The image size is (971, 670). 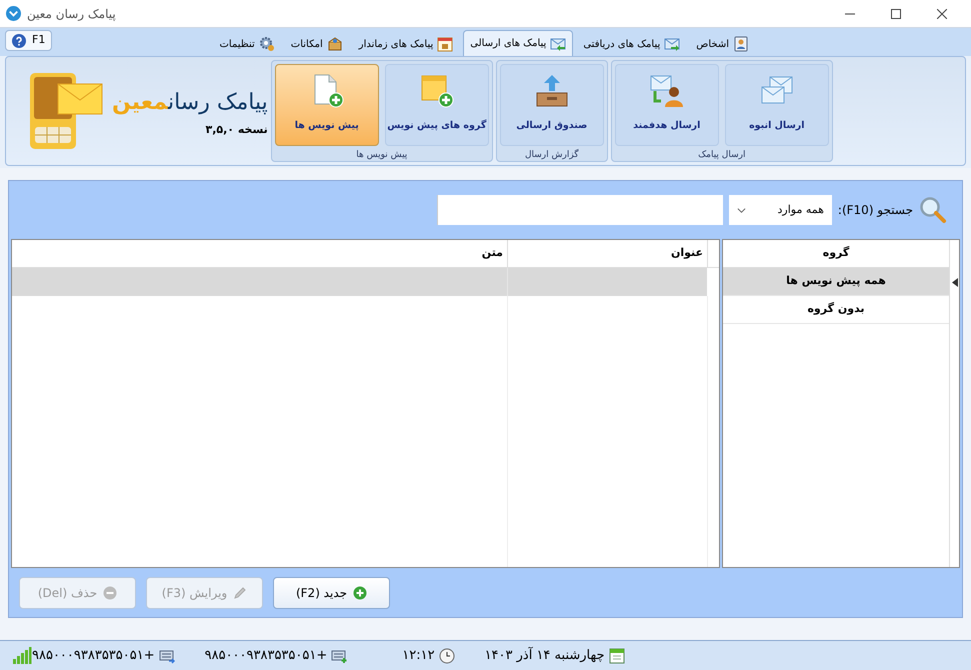 What do you see at coordinates (875, 210) in the screenshot?
I see `search-label: جستجو (F10):` at bounding box center [875, 210].